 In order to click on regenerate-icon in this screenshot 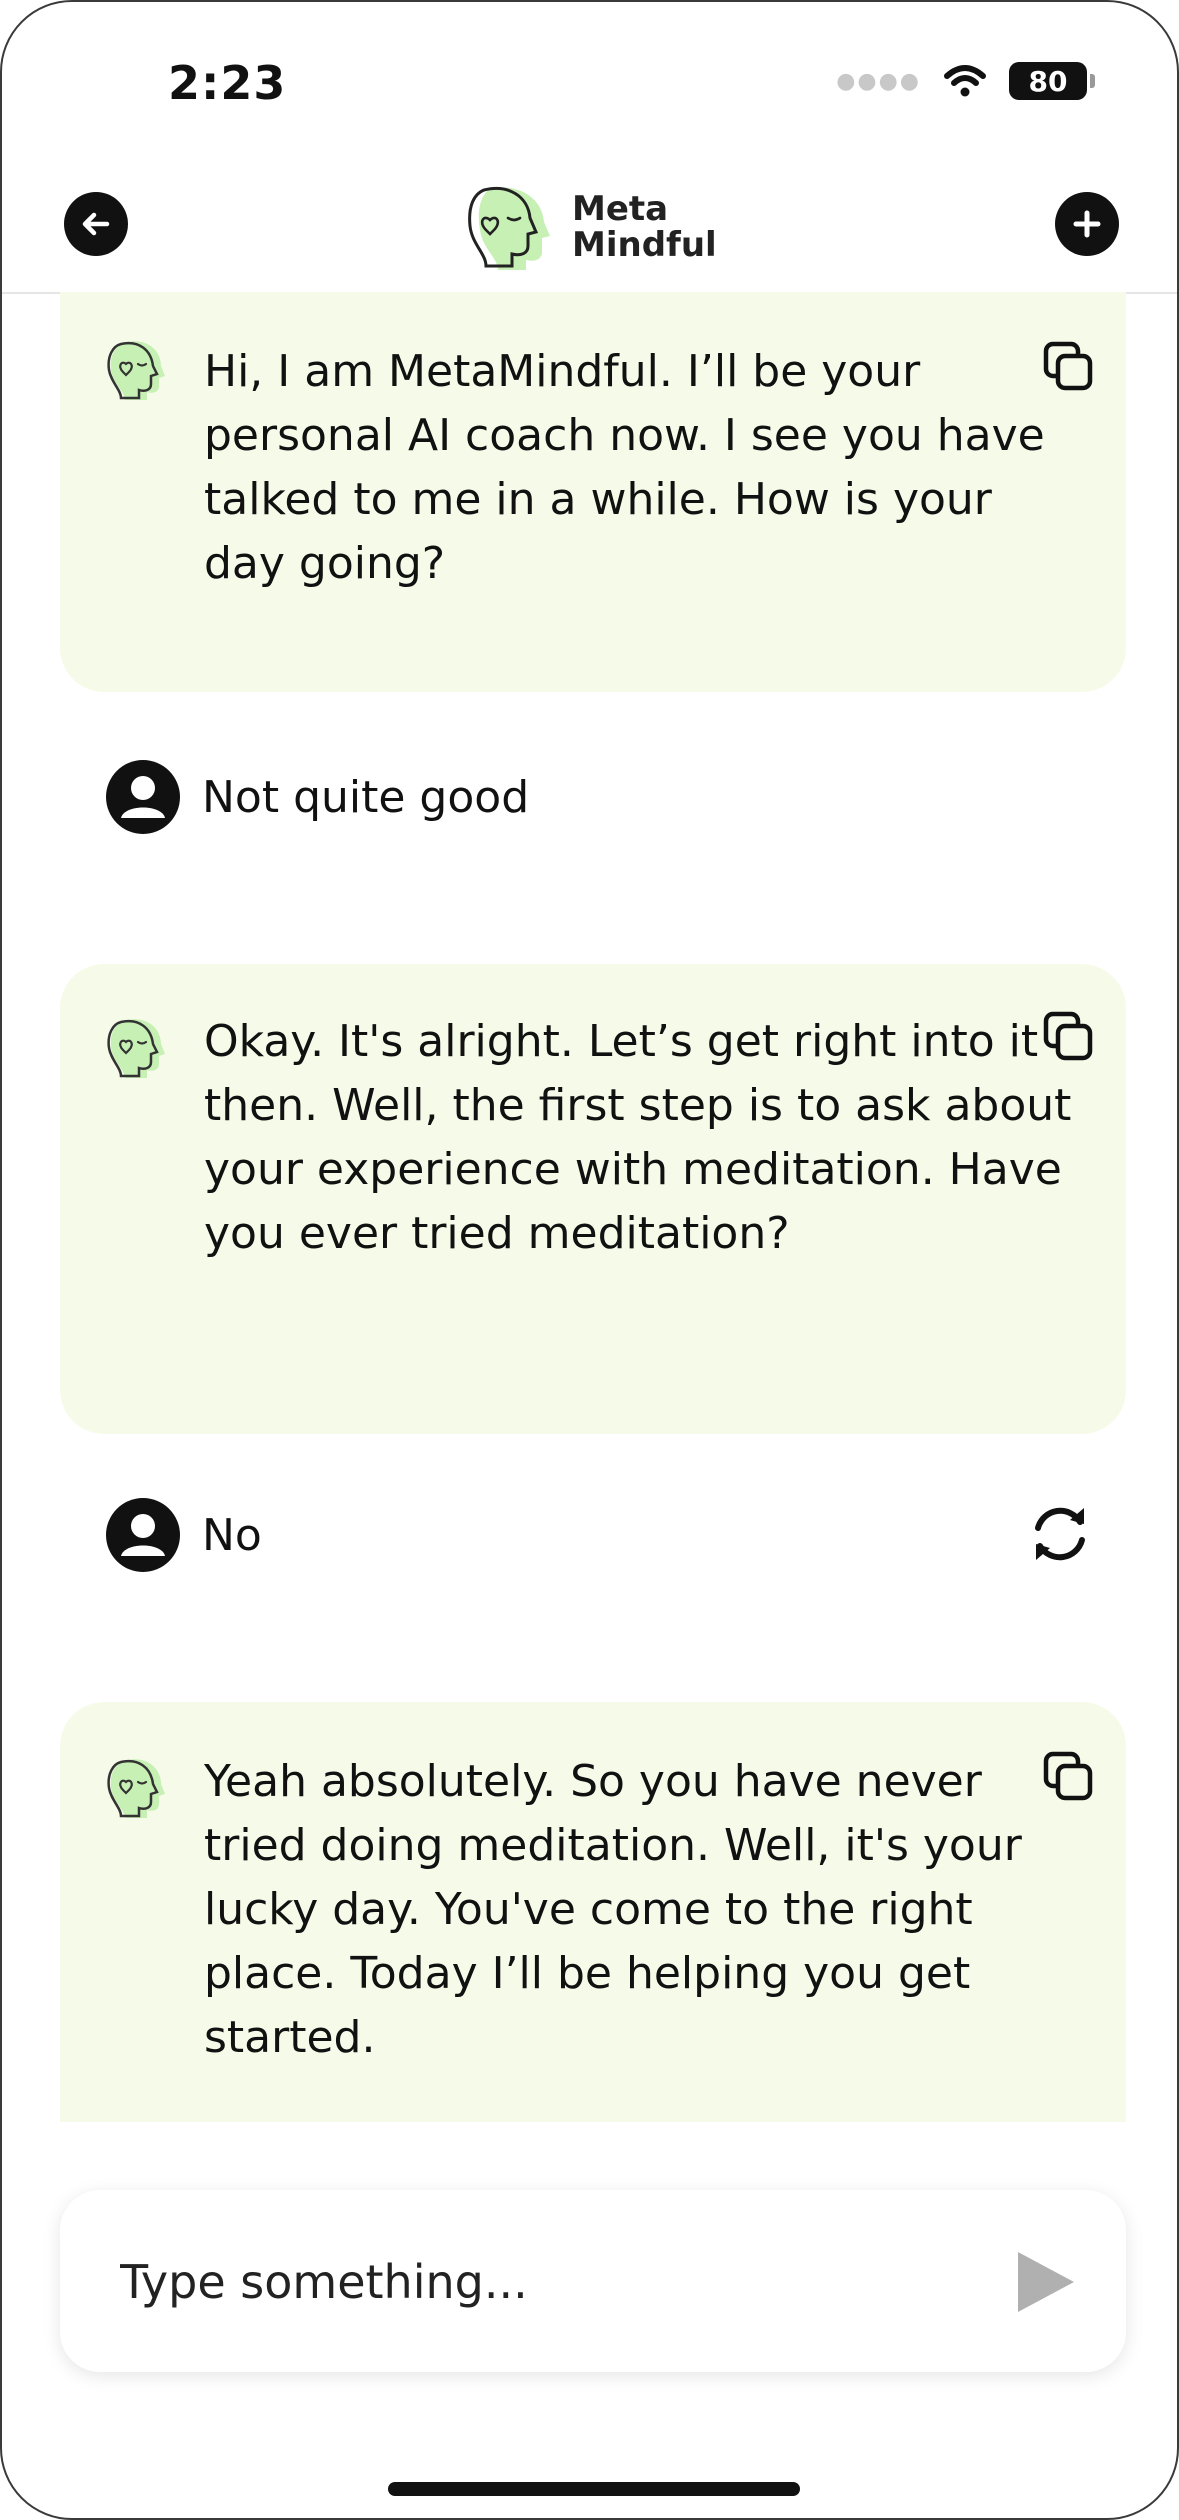, I will do `click(1060, 1534)`.